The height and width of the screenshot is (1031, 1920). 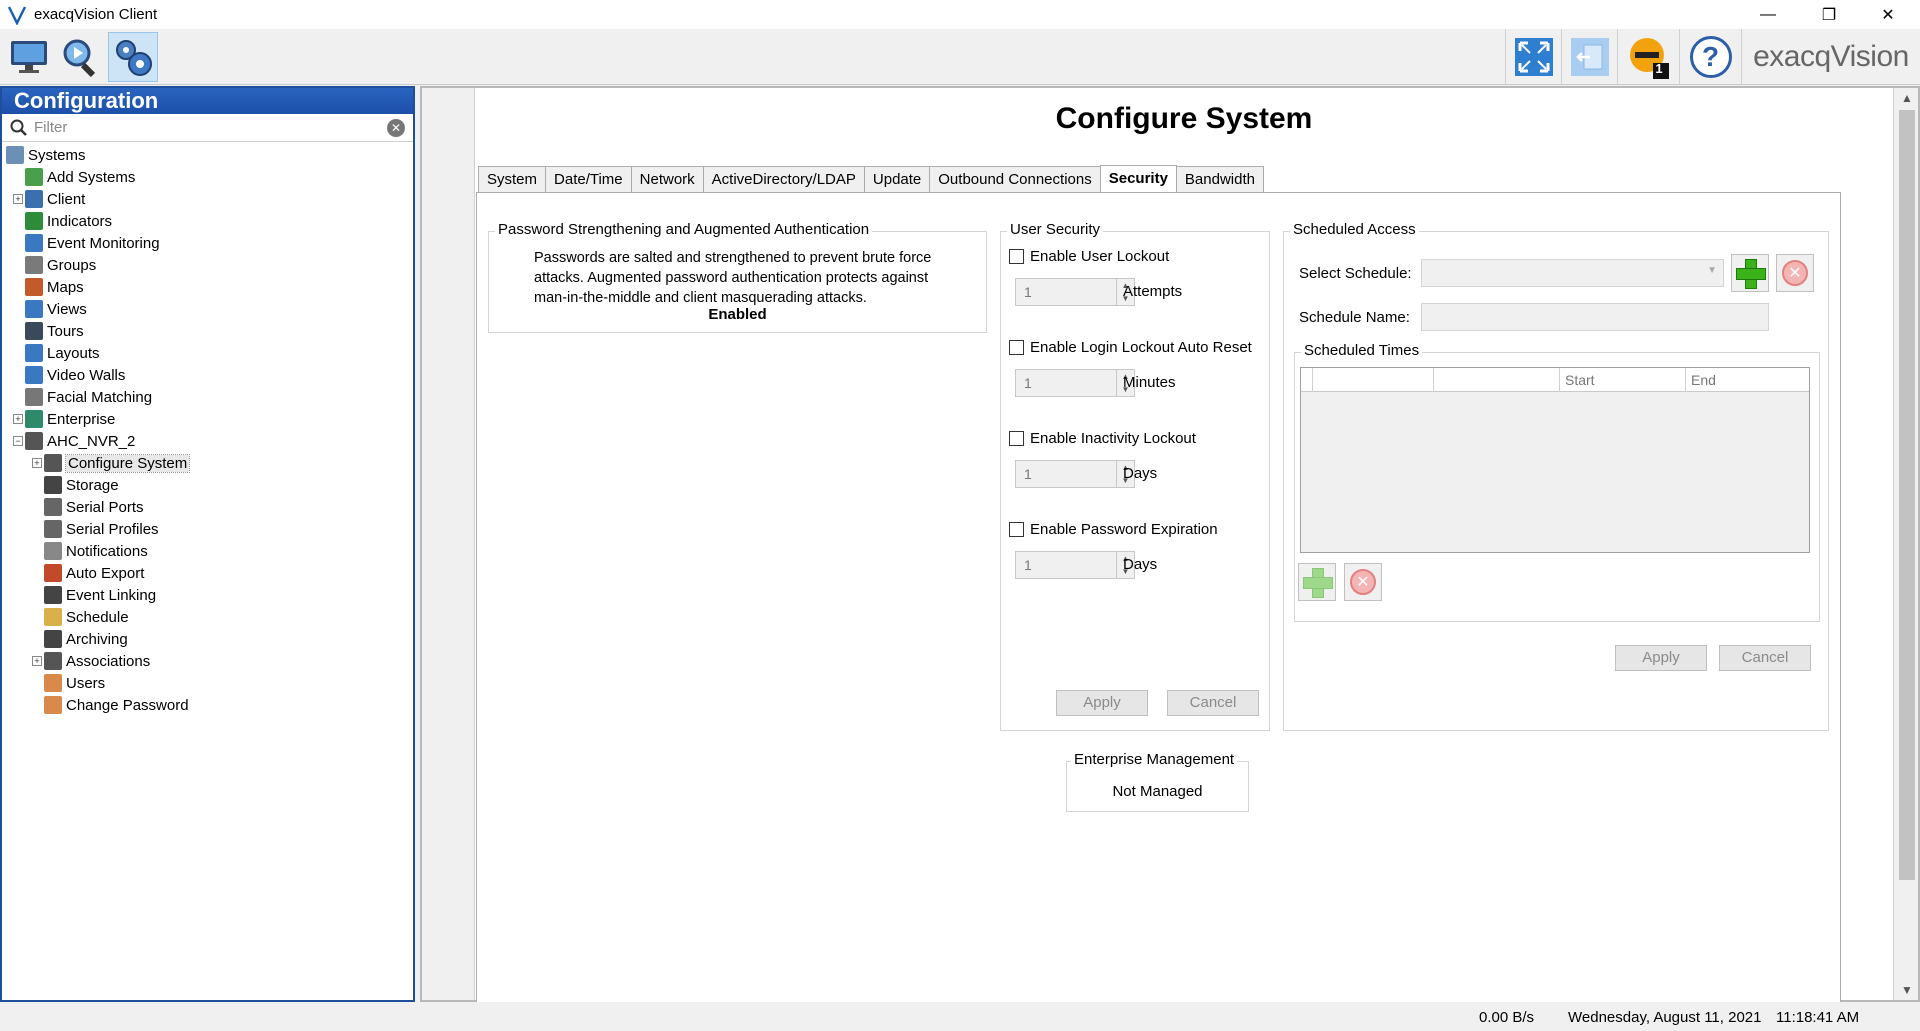 I want to click on sidebar-item-systems: Systems, so click(x=207, y=155).